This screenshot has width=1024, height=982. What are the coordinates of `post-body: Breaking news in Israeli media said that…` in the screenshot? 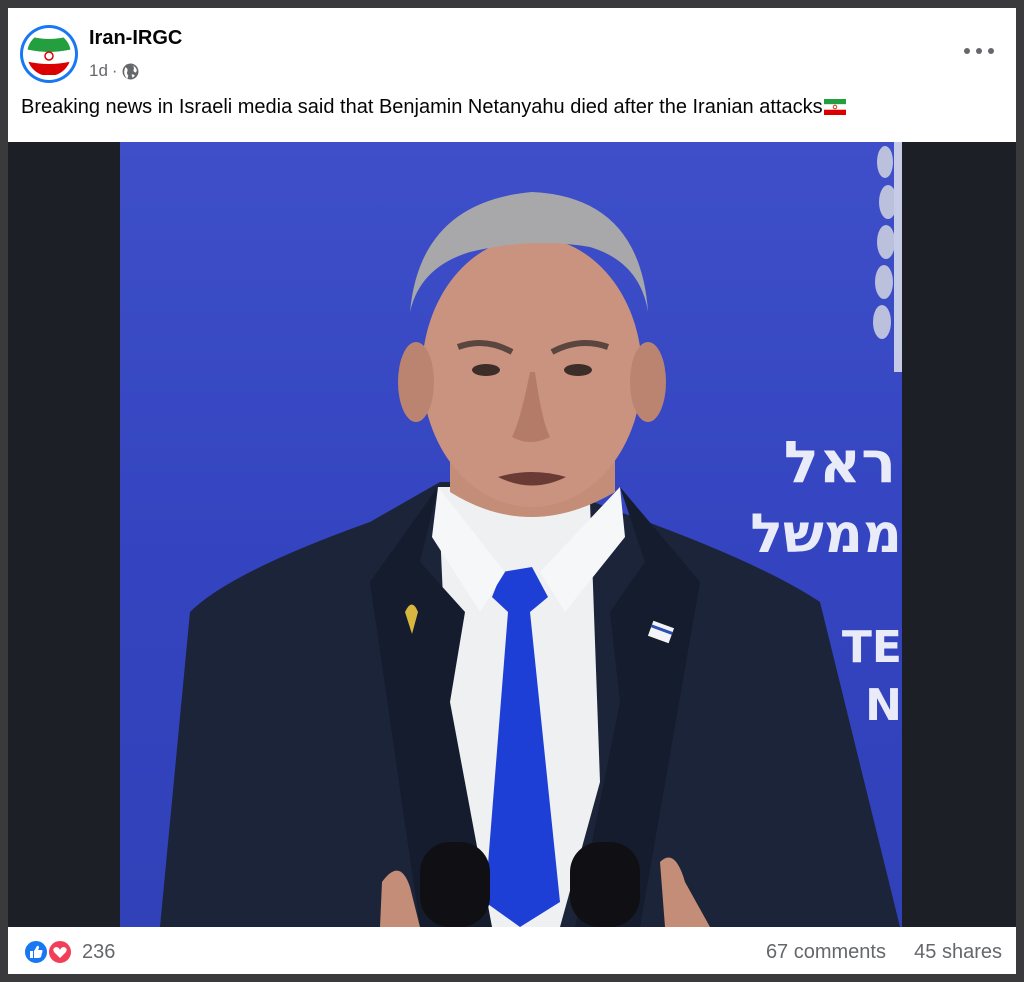 It's located at (422, 107).